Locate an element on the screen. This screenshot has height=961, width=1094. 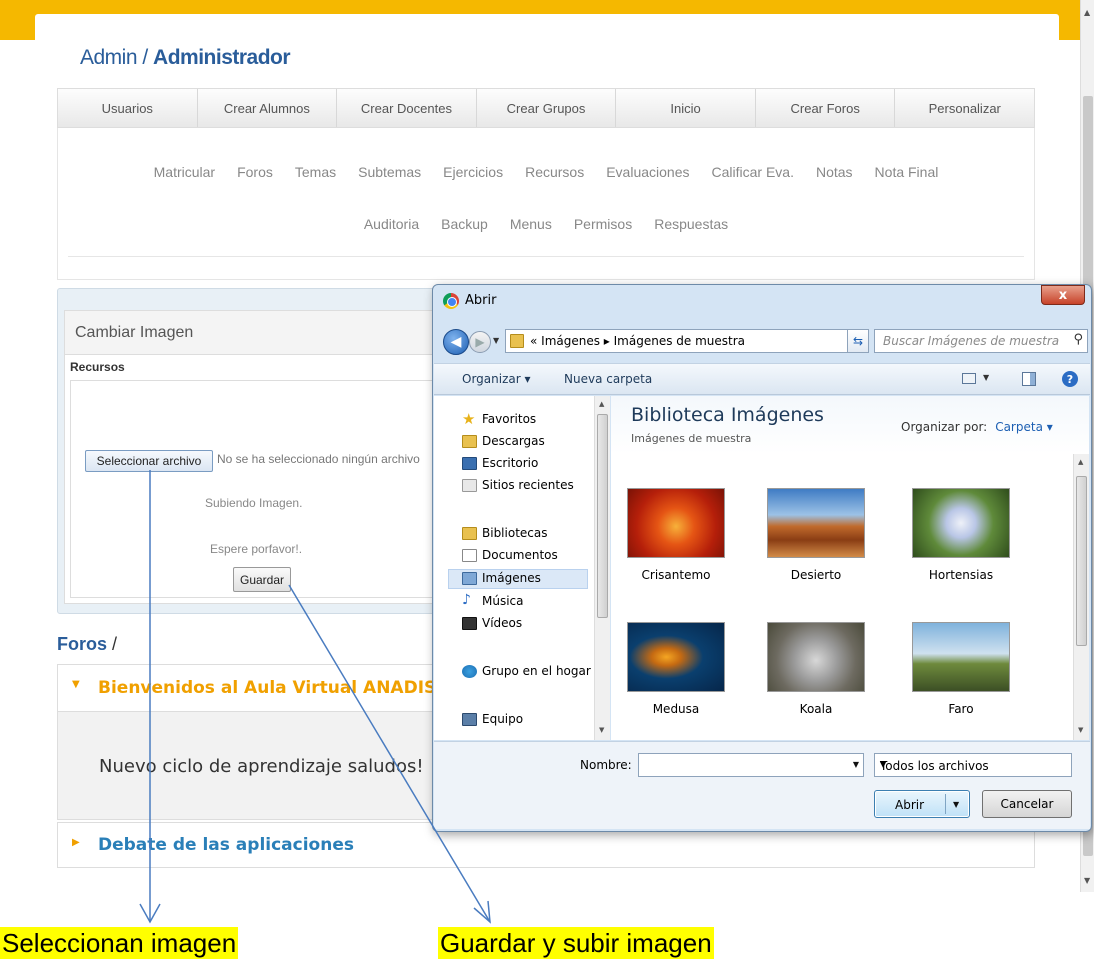
nav-crear-alumnos: Crear Alumnos is located at coordinates (268, 108).